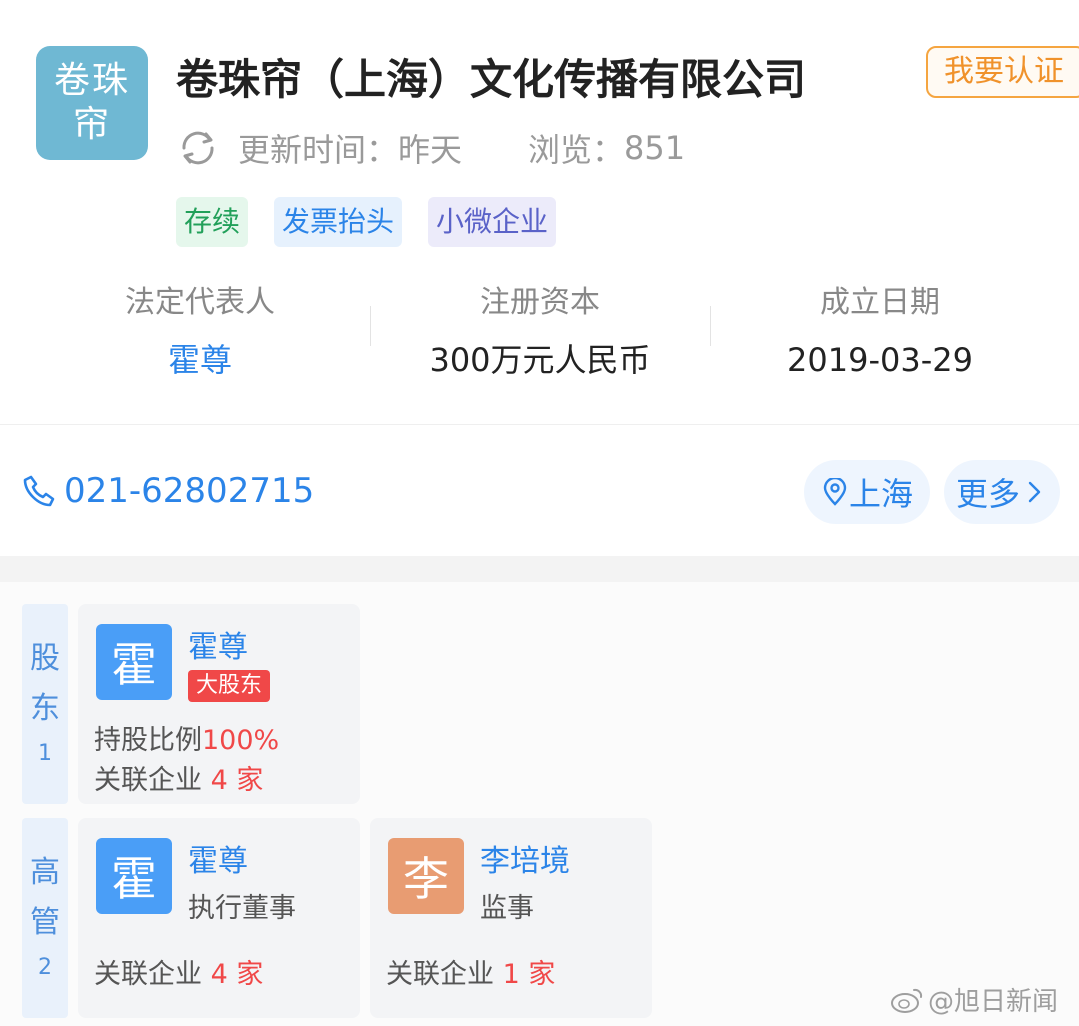  Describe the element at coordinates (539, 569) in the screenshot. I see `section-gap` at that location.